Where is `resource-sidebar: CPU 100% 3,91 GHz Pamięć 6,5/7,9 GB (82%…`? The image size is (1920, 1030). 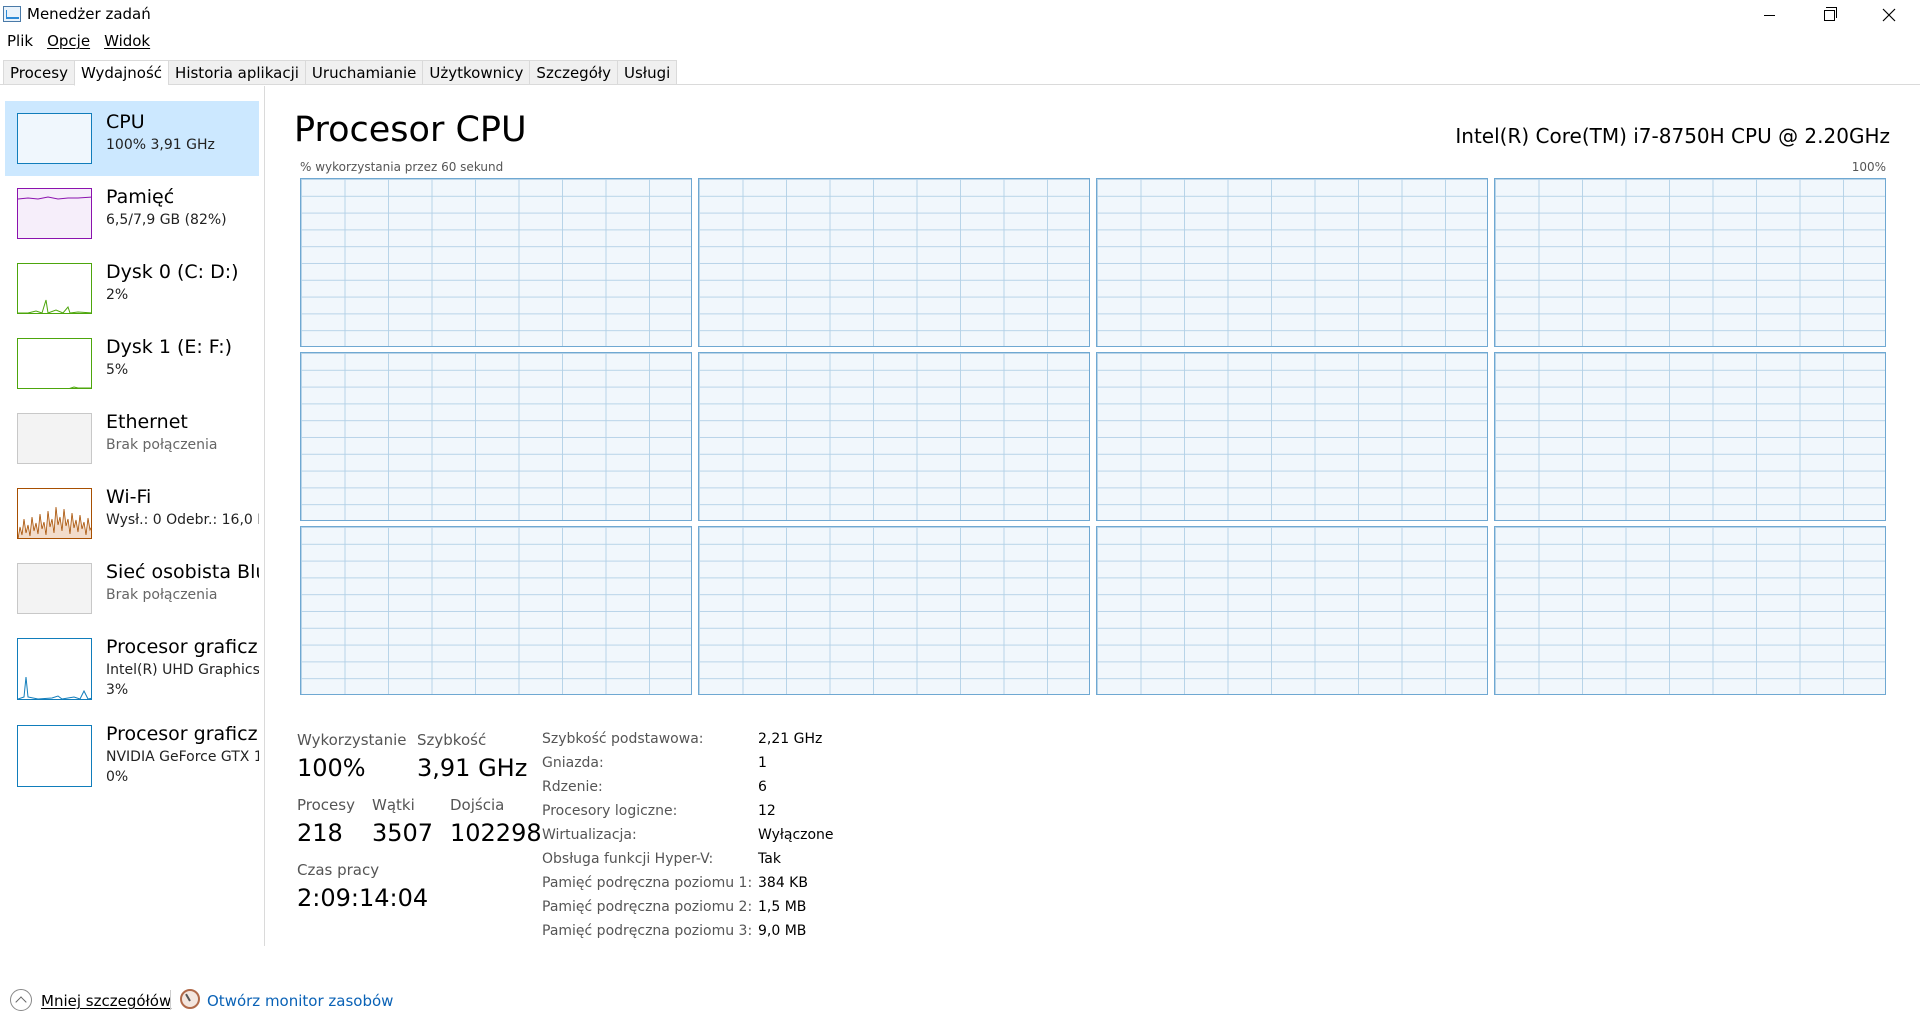 resource-sidebar: CPU 100% 3,91 GHz Pamięć 6,5/7,9 GB (82%… is located at coordinates (132, 516).